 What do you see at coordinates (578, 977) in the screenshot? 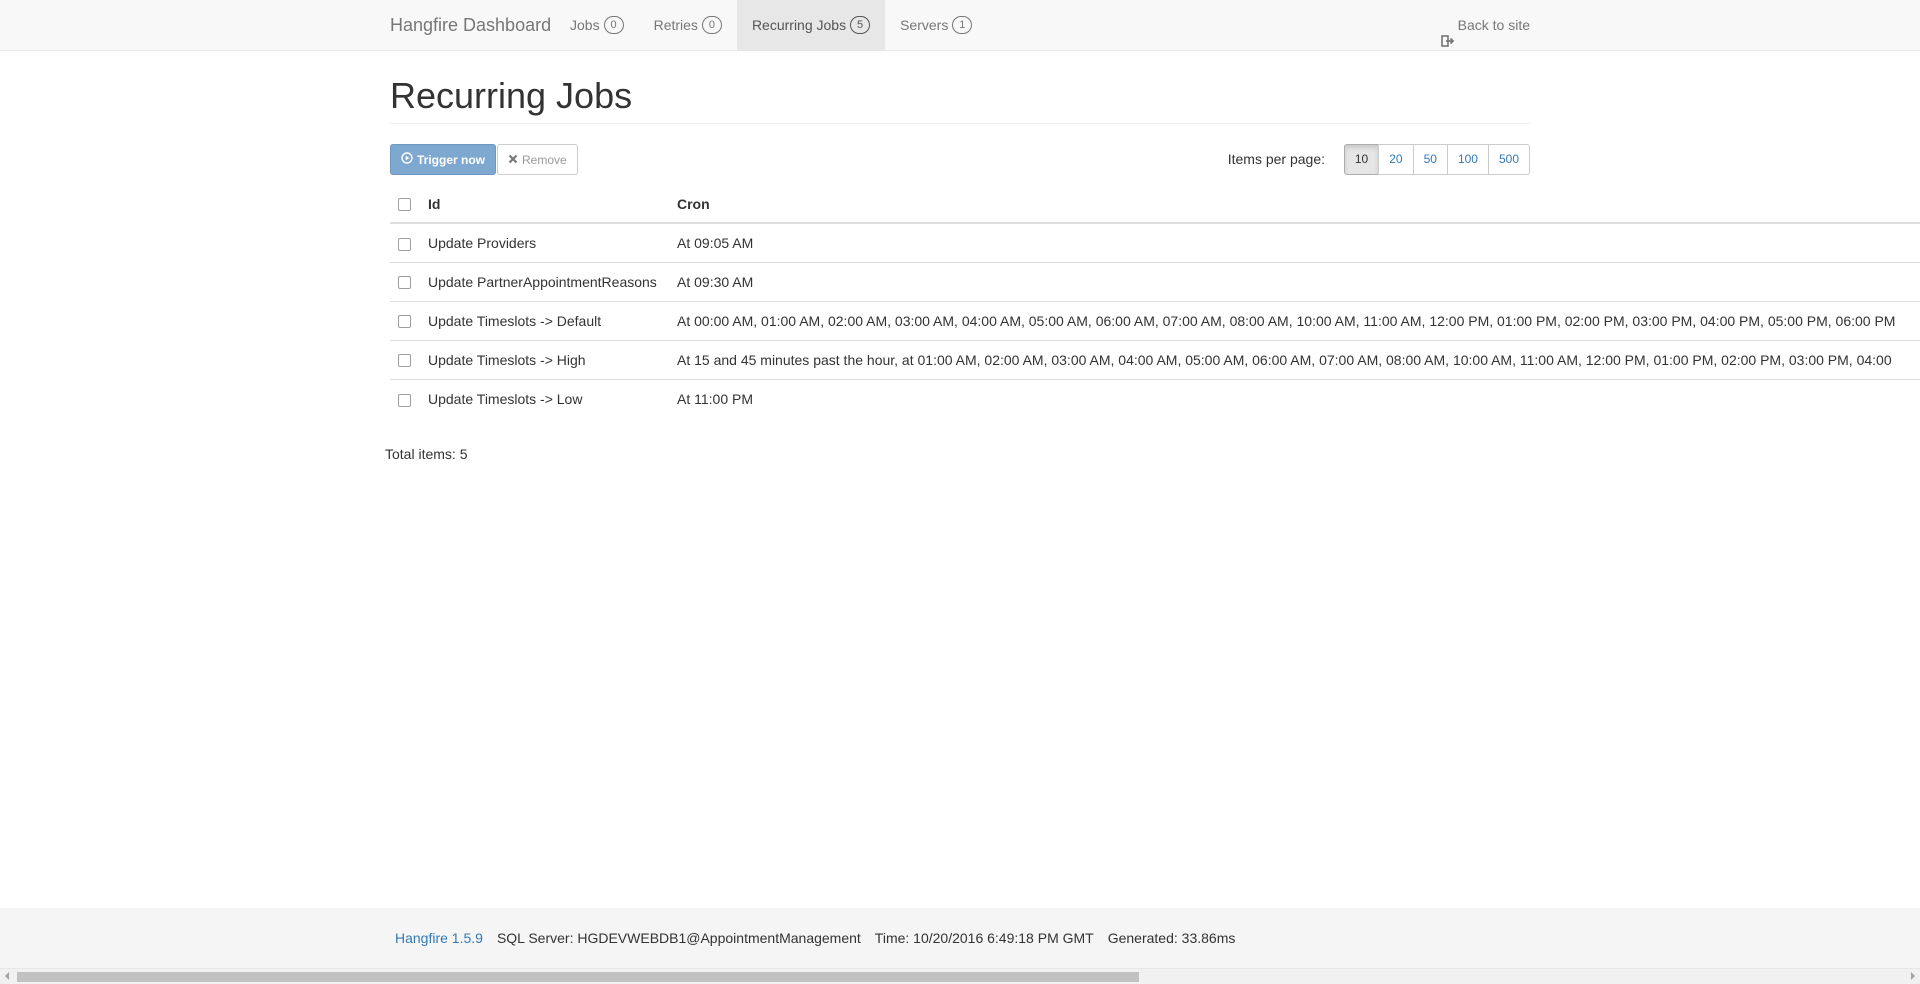
I see `scroll-thumb` at bounding box center [578, 977].